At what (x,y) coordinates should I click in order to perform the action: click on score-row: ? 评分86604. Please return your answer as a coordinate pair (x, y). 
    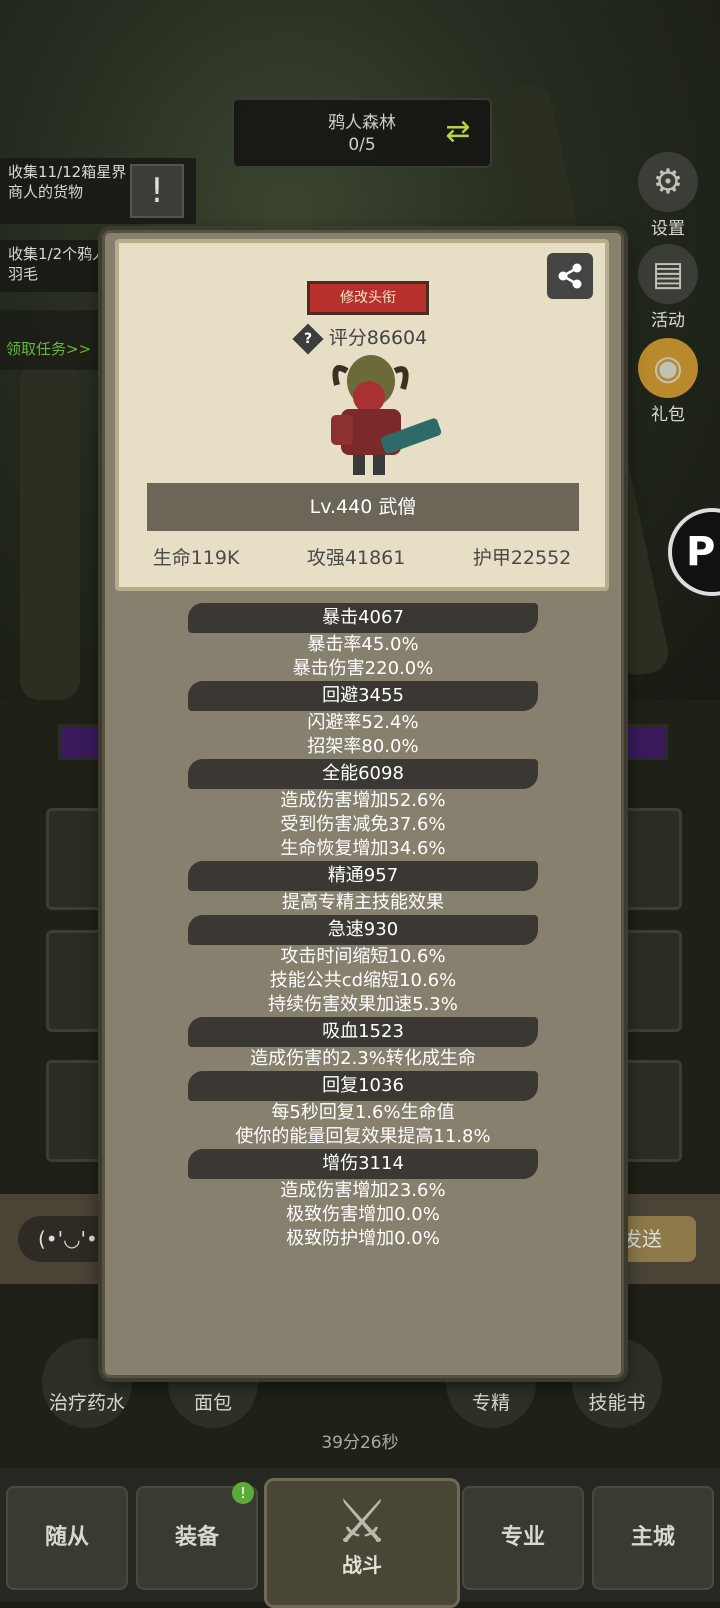
    Looking at the image, I should click on (362, 338).